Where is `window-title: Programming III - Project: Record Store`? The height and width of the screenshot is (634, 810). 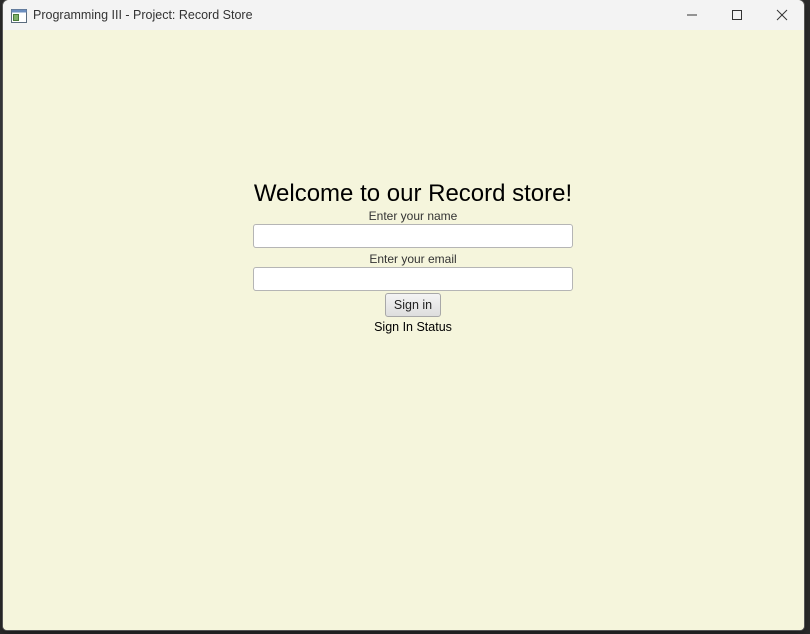
window-title: Programming III - Project: Record Store is located at coordinates (143, 15).